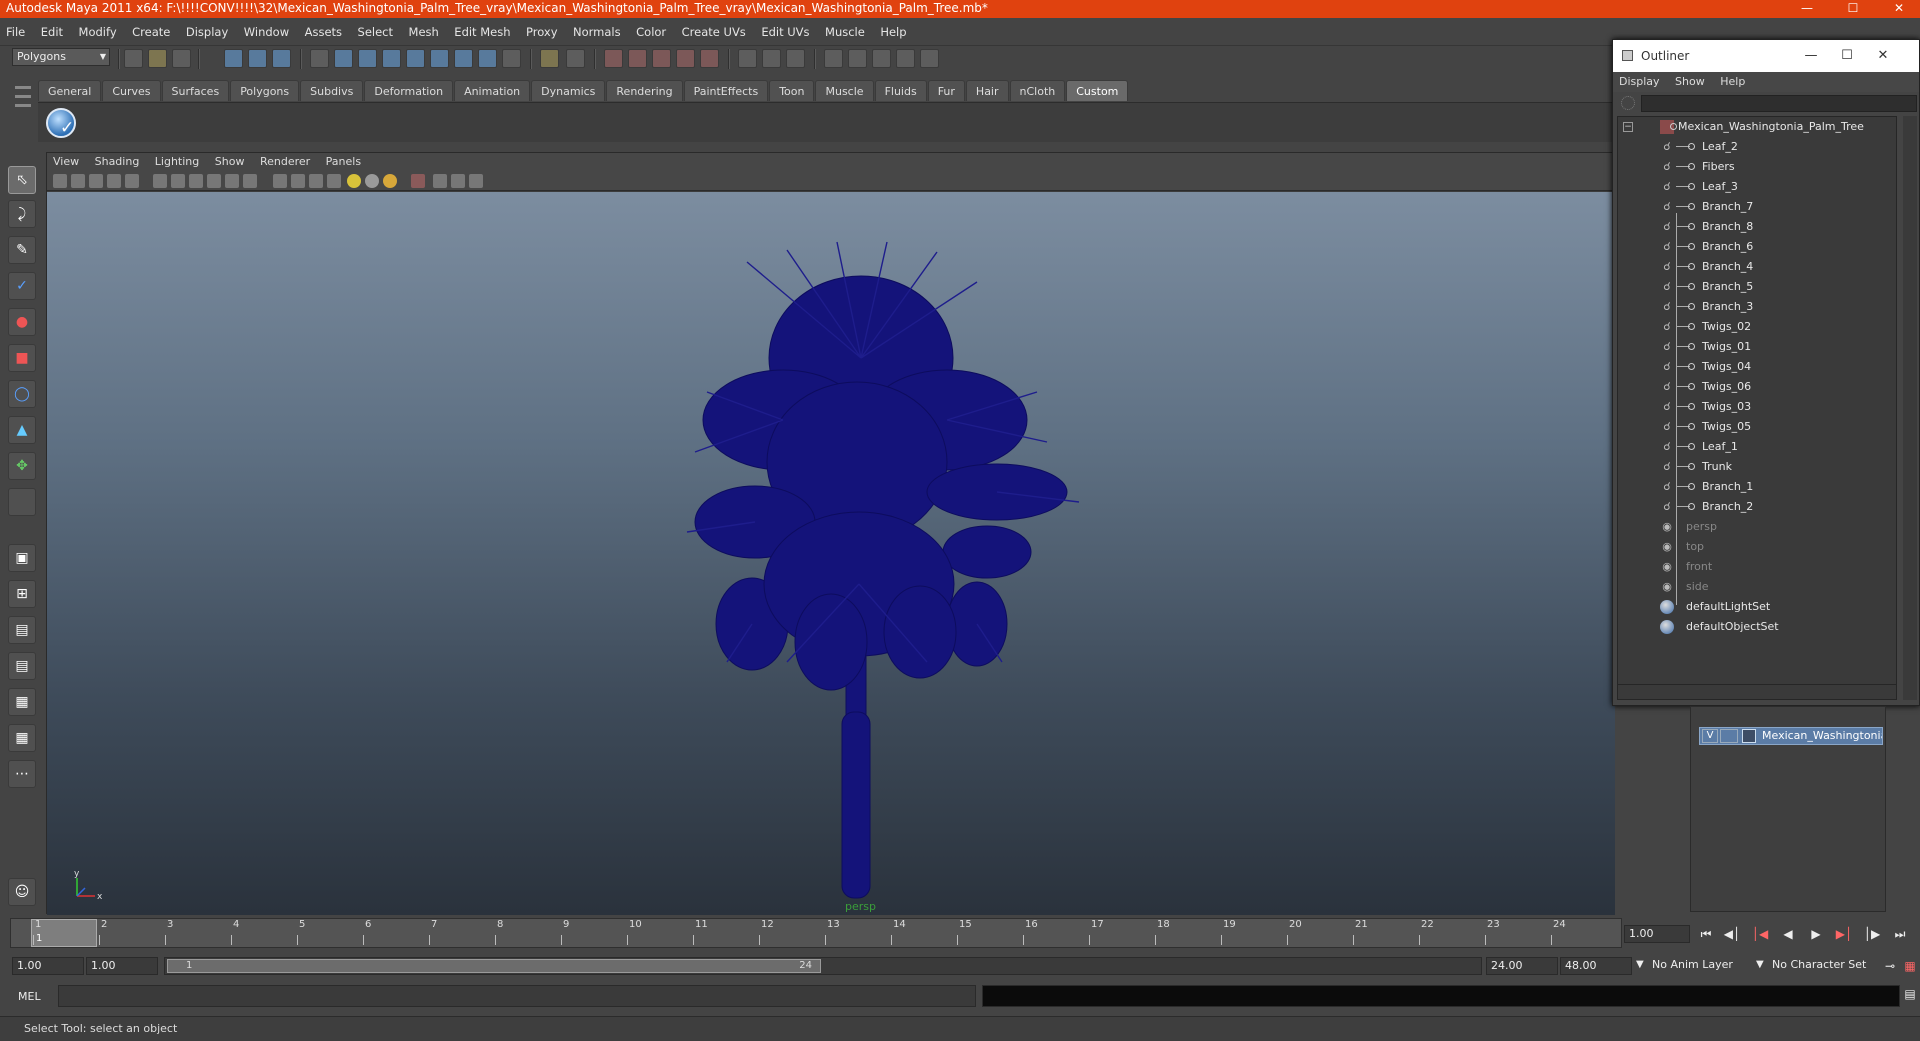  I want to click on outliner-item: ☌ Branch_6, so click(1758, 247).